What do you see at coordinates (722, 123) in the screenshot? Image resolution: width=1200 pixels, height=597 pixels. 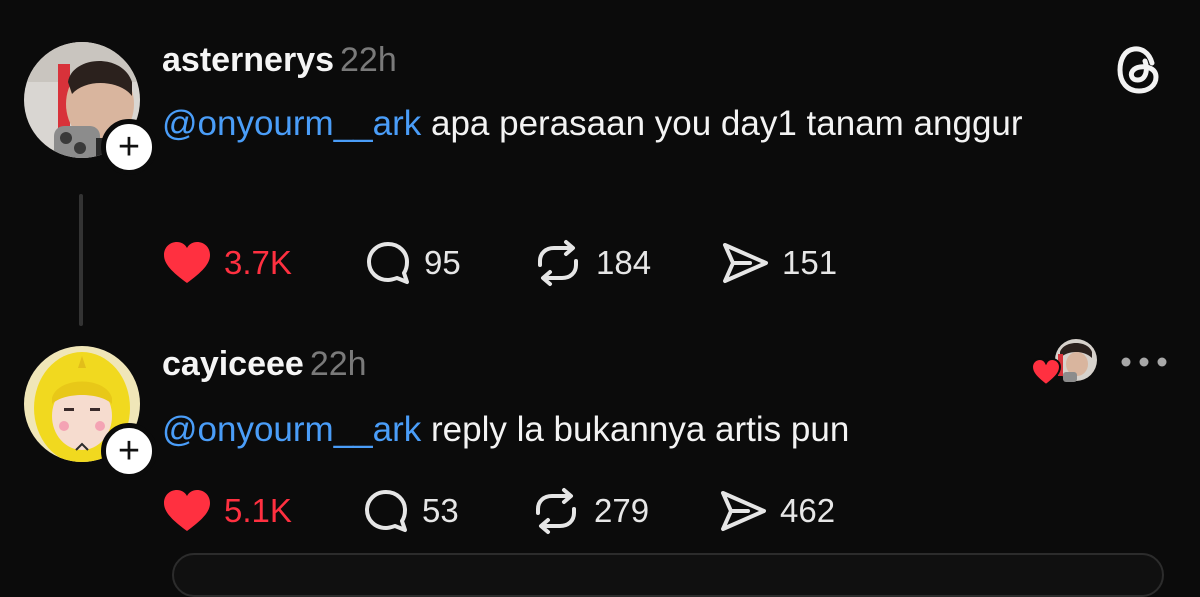 I see `post-body: apa perasaan you day1 tanam anggur` at bounding box center [722, 123].